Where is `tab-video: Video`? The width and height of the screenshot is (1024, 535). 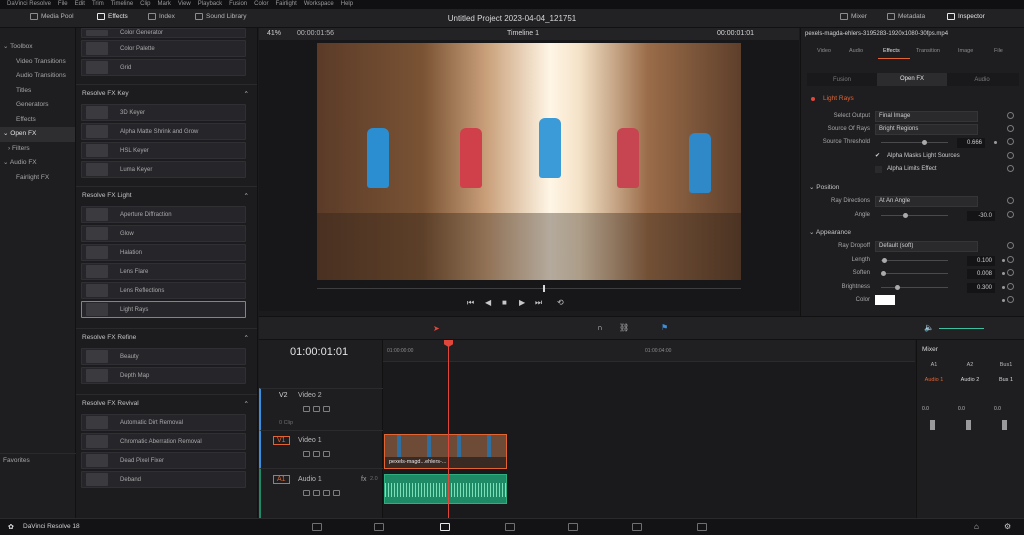 tab-video: Video is located at coordinates (824, 51).